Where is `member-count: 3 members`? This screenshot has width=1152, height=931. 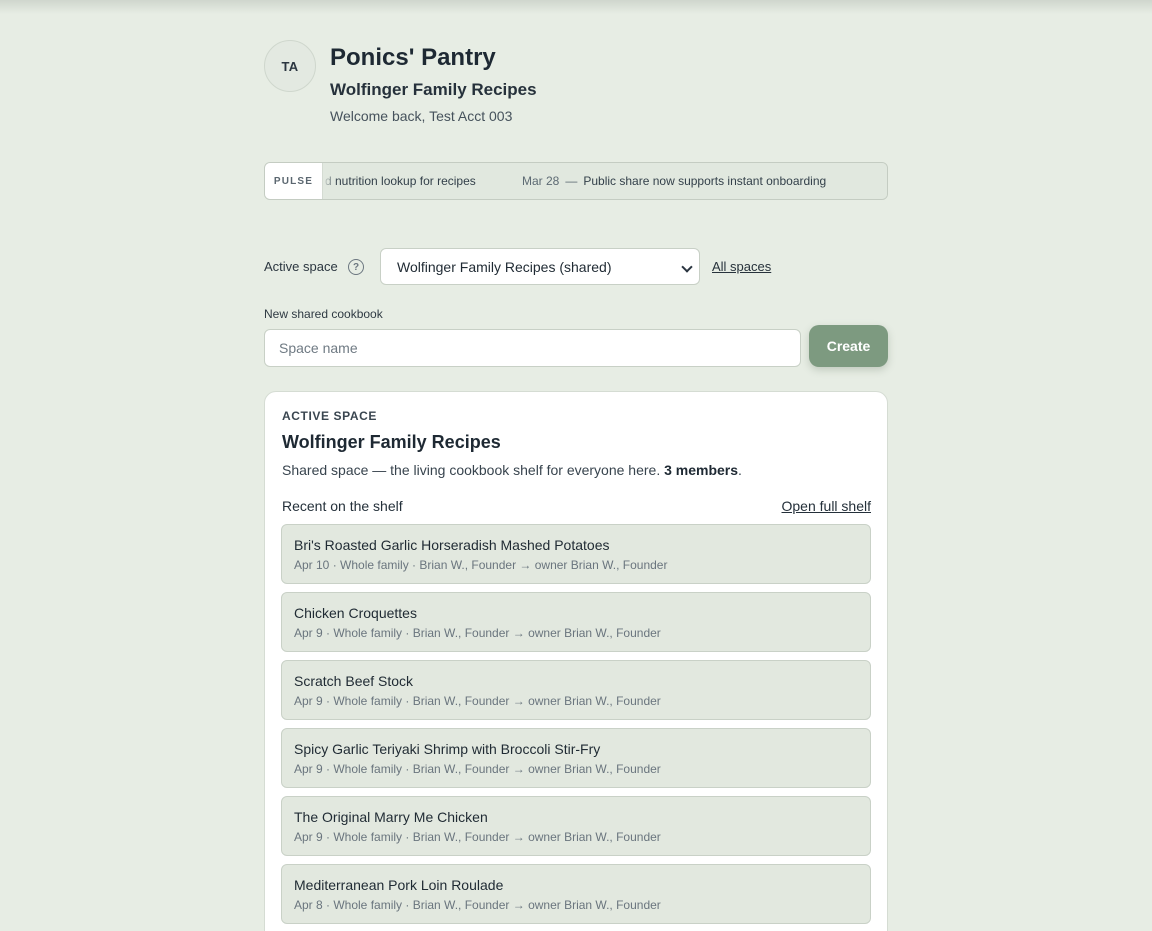 member-count: 3 members is located at coordinates (701, 470).